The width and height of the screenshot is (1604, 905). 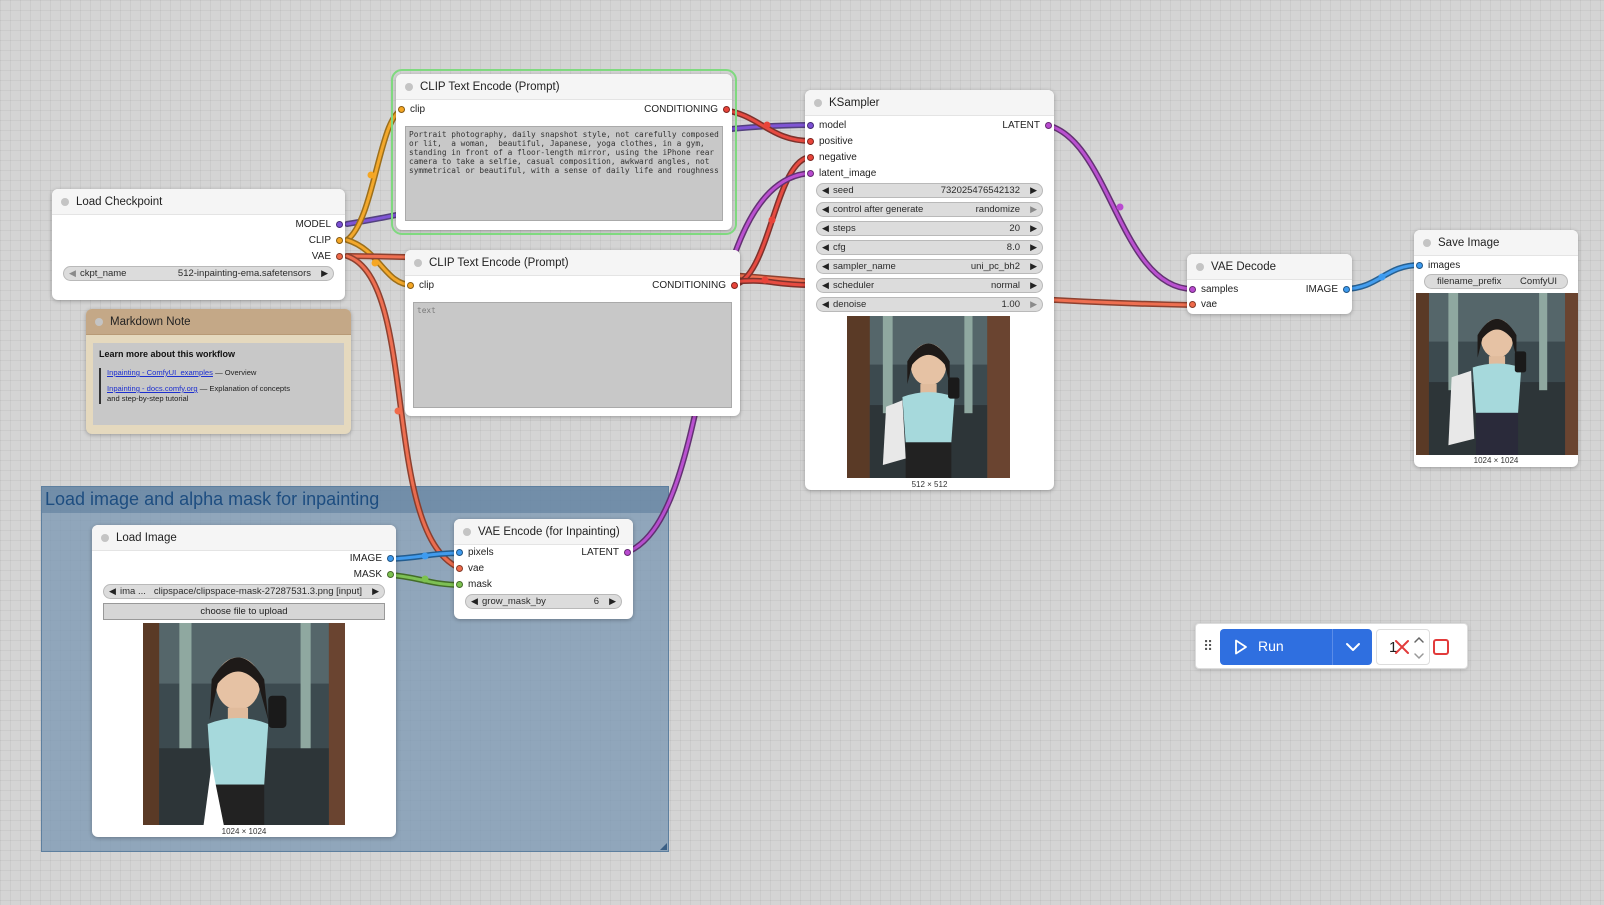 What do you see at coordinates (929, 228) in the screenshot?
I see `steps-widget: ◀ steps 20 ▶` at bounding box center [929, 228].